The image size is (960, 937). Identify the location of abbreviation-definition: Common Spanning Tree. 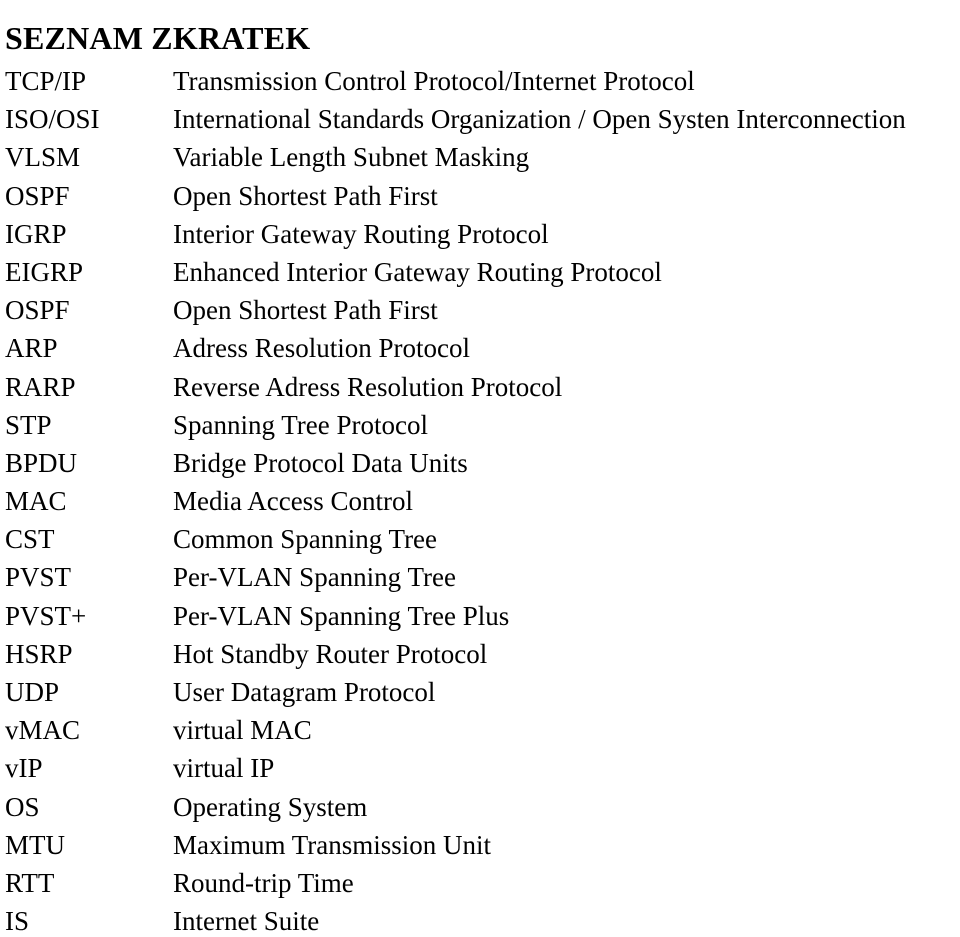
(305, 539).